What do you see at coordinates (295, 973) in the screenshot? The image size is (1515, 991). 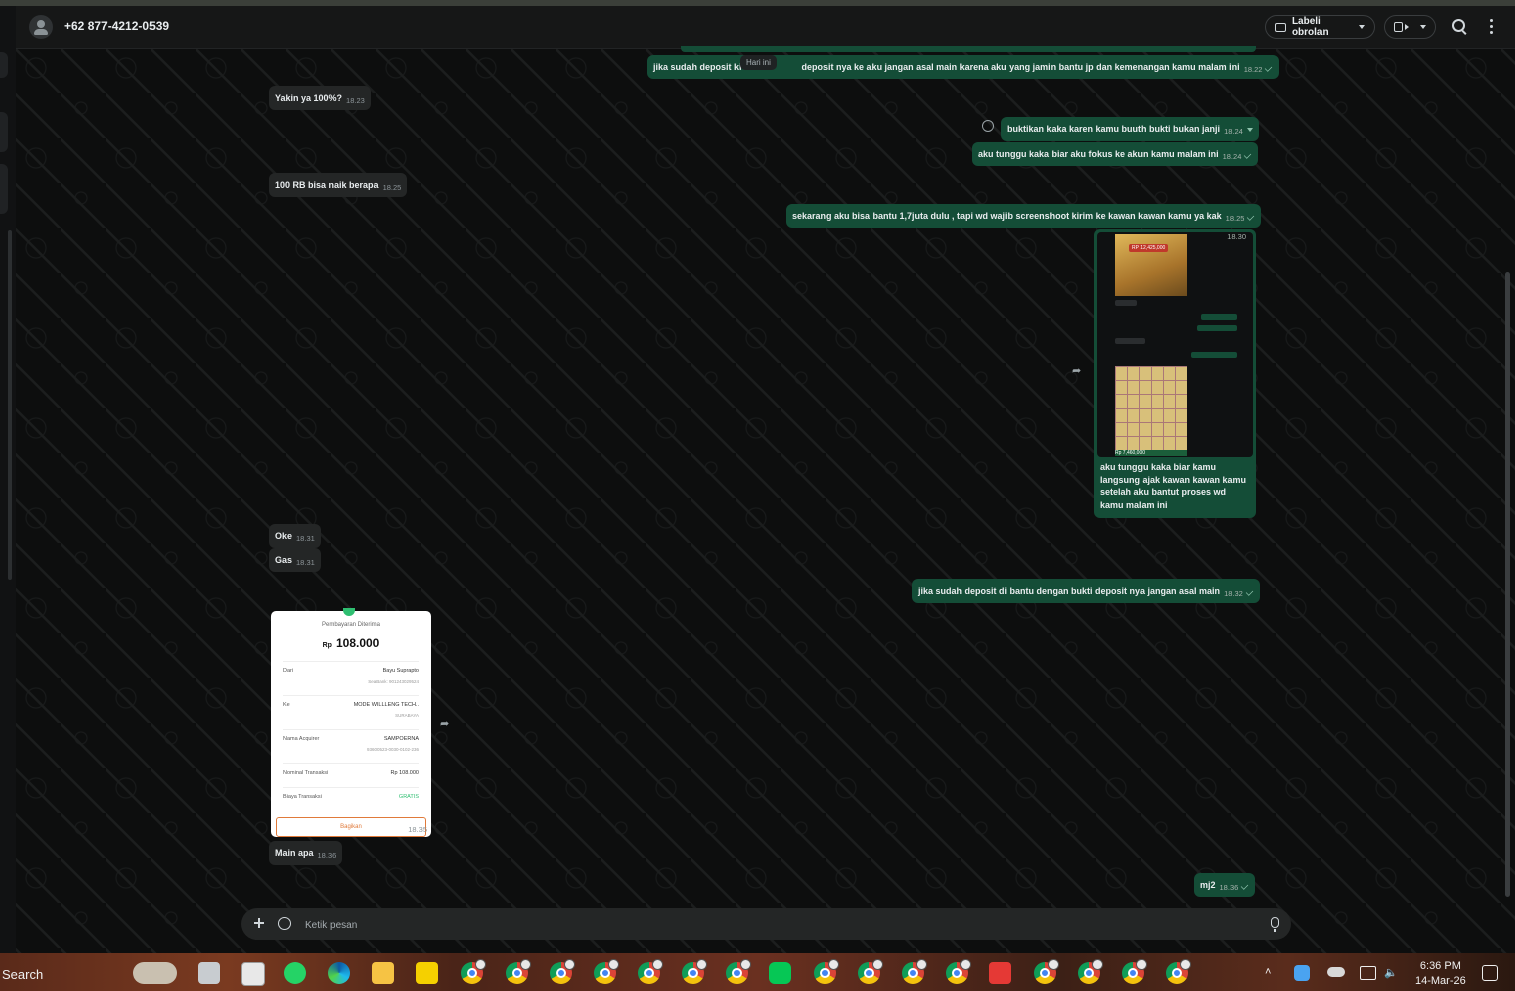 I see `whatsapp-icon` at bounding box center [295, 973].